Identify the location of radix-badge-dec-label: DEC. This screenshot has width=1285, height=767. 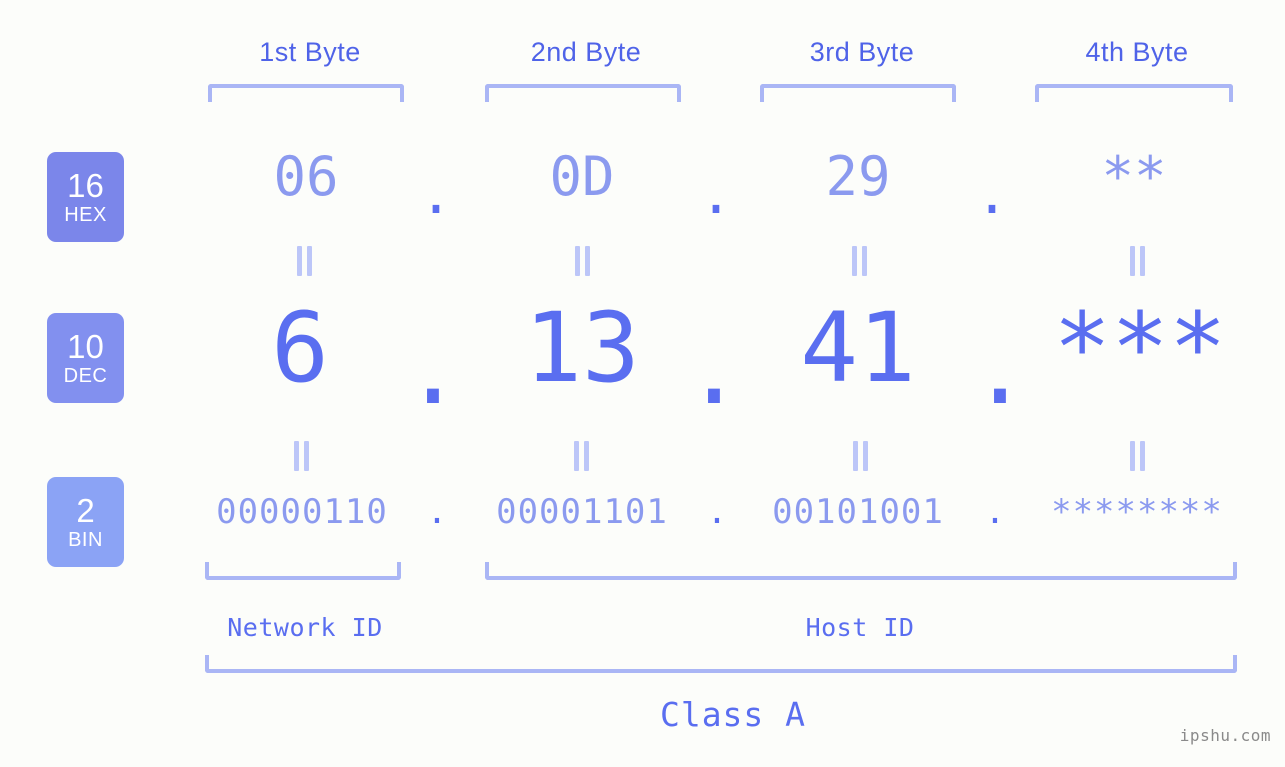
(85, 376).